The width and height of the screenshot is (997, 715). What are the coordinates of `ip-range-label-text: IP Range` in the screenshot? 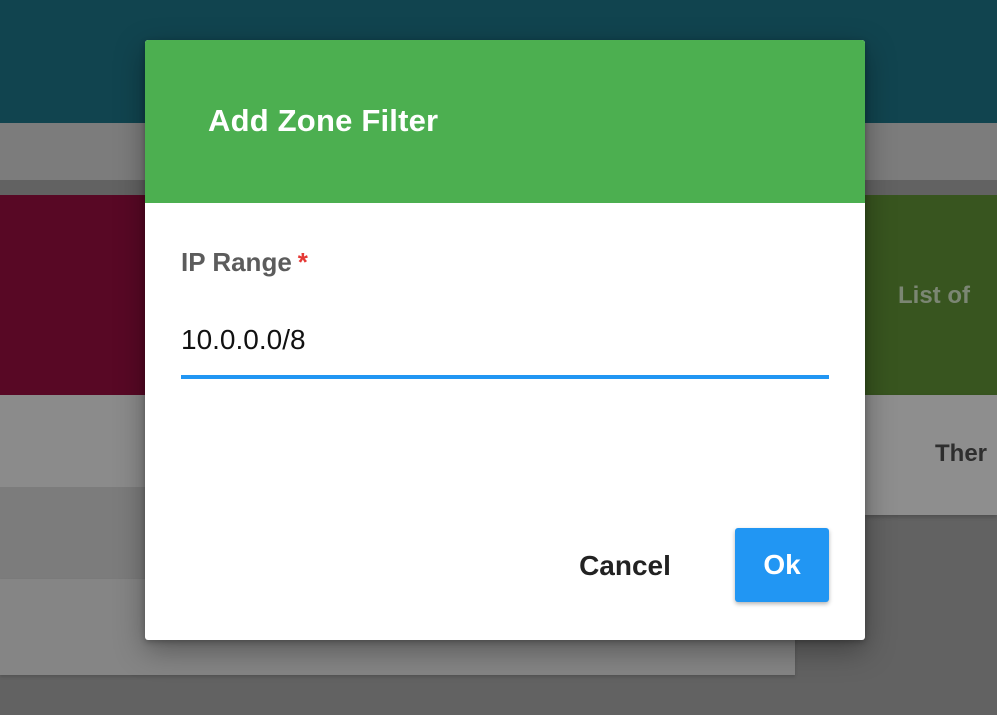 It's located at (236, 262).